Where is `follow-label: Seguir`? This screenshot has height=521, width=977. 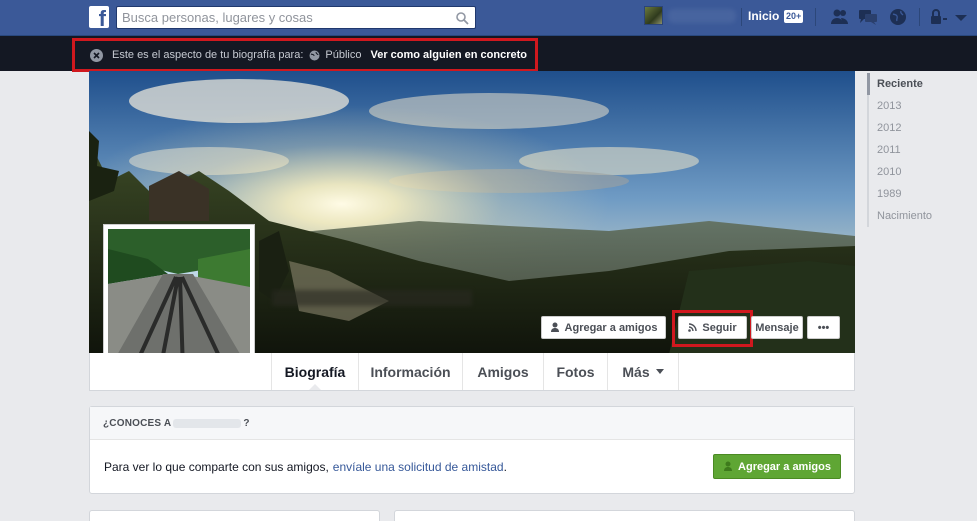
follow-label: Seguir is located at coordinates (719, 327).